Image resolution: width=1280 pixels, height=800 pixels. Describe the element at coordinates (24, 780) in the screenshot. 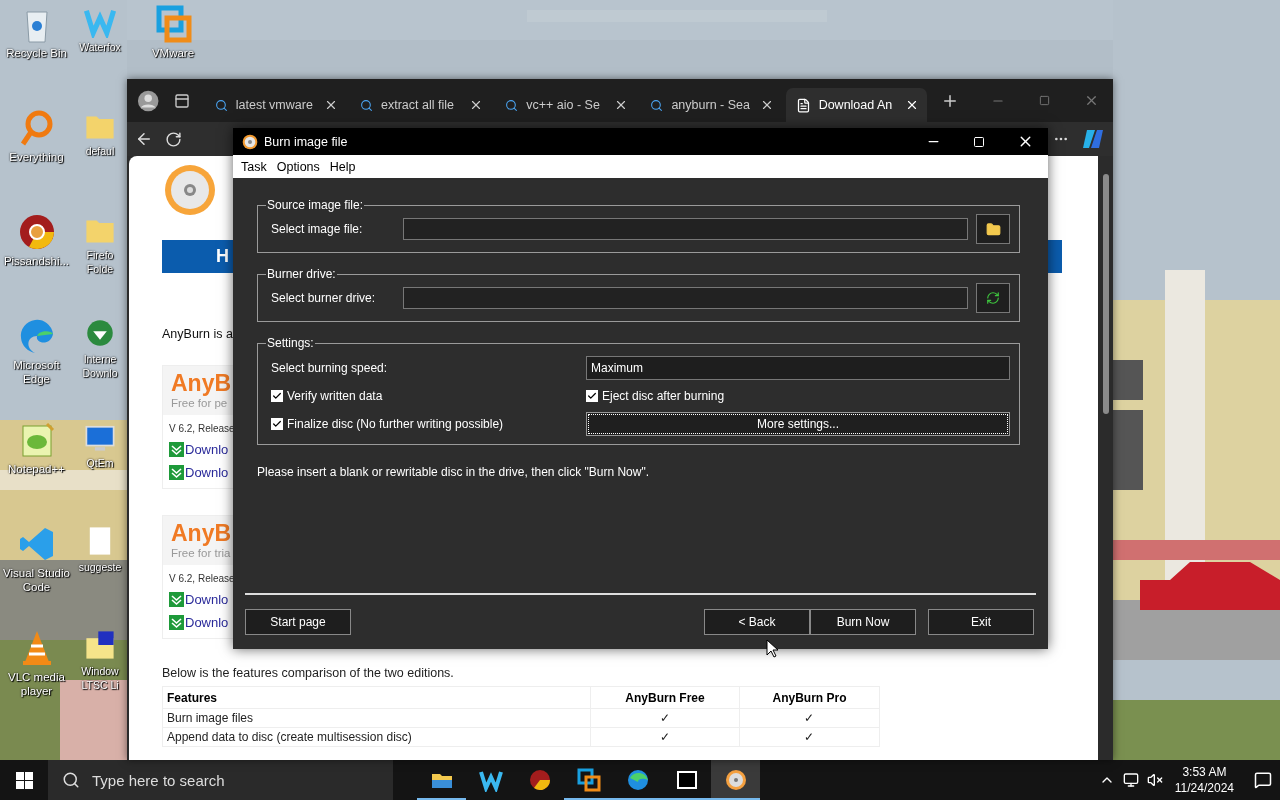

I see `windows-logo-icon` at that location.